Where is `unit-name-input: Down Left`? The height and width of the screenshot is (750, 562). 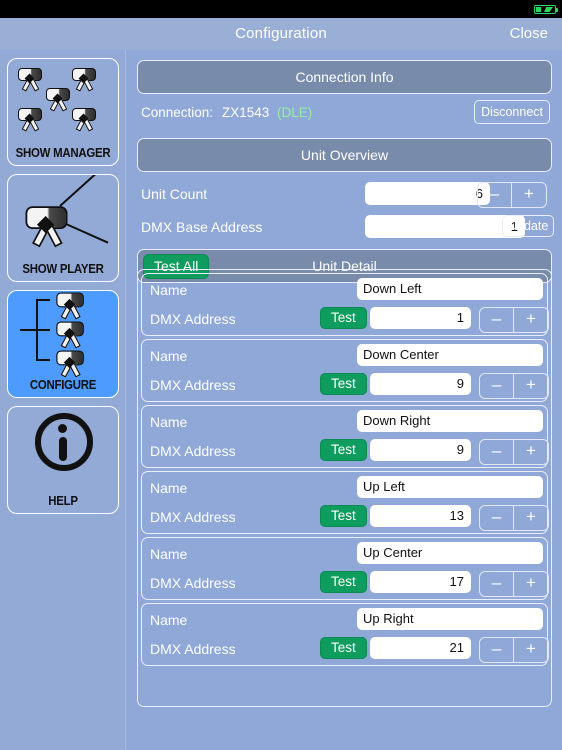
unit-name-input: Down Left is located at coordinates (450, 289).